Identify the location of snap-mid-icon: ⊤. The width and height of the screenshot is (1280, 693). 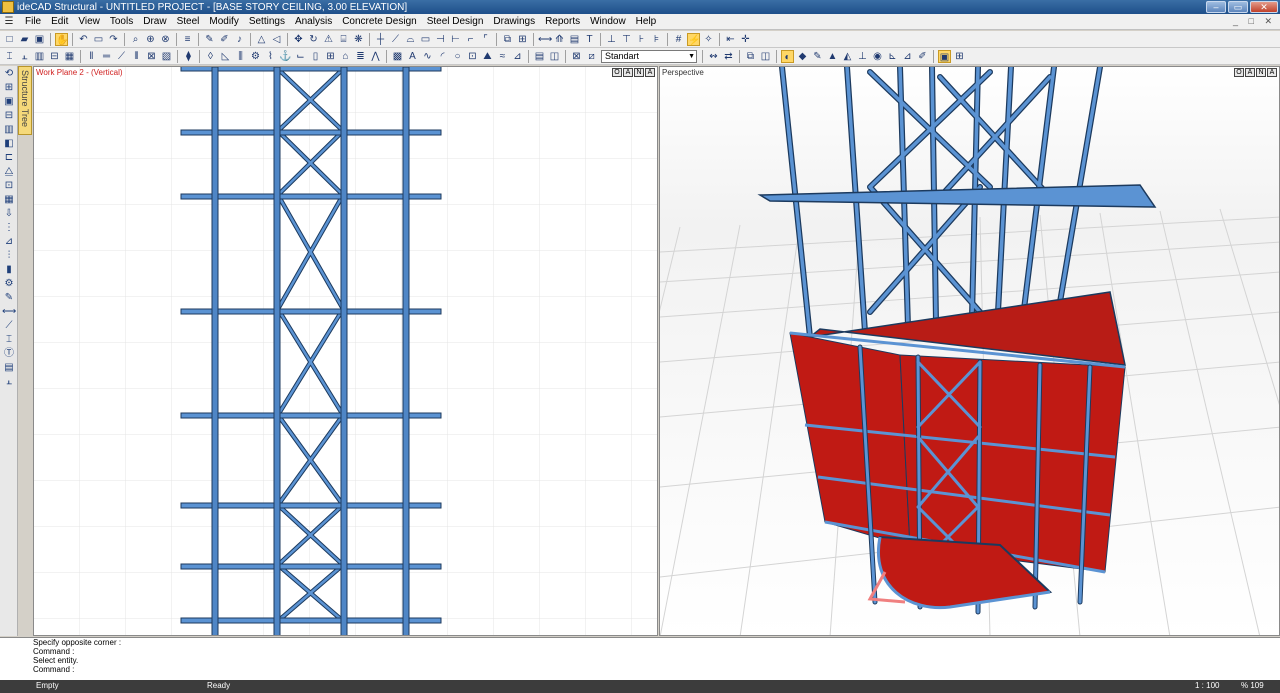
(626, 39).